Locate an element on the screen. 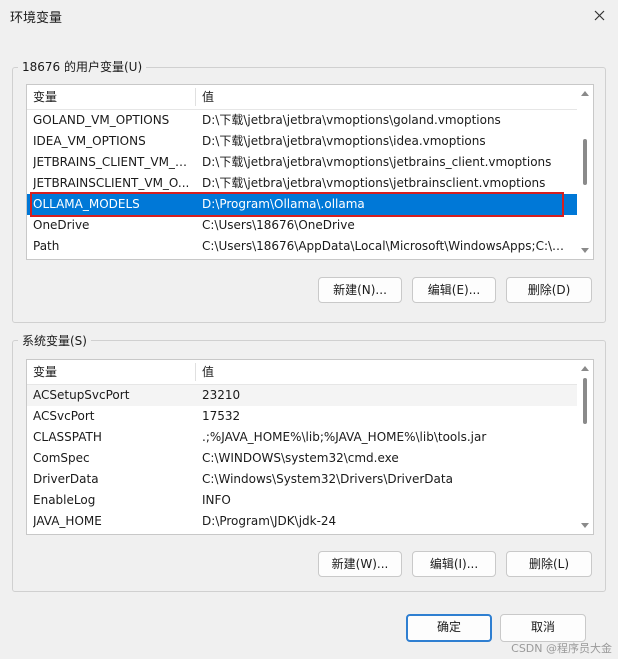 This screenshot has width=618, height=659. variable-value-cell: INFO is located at coordinates (216, 500).